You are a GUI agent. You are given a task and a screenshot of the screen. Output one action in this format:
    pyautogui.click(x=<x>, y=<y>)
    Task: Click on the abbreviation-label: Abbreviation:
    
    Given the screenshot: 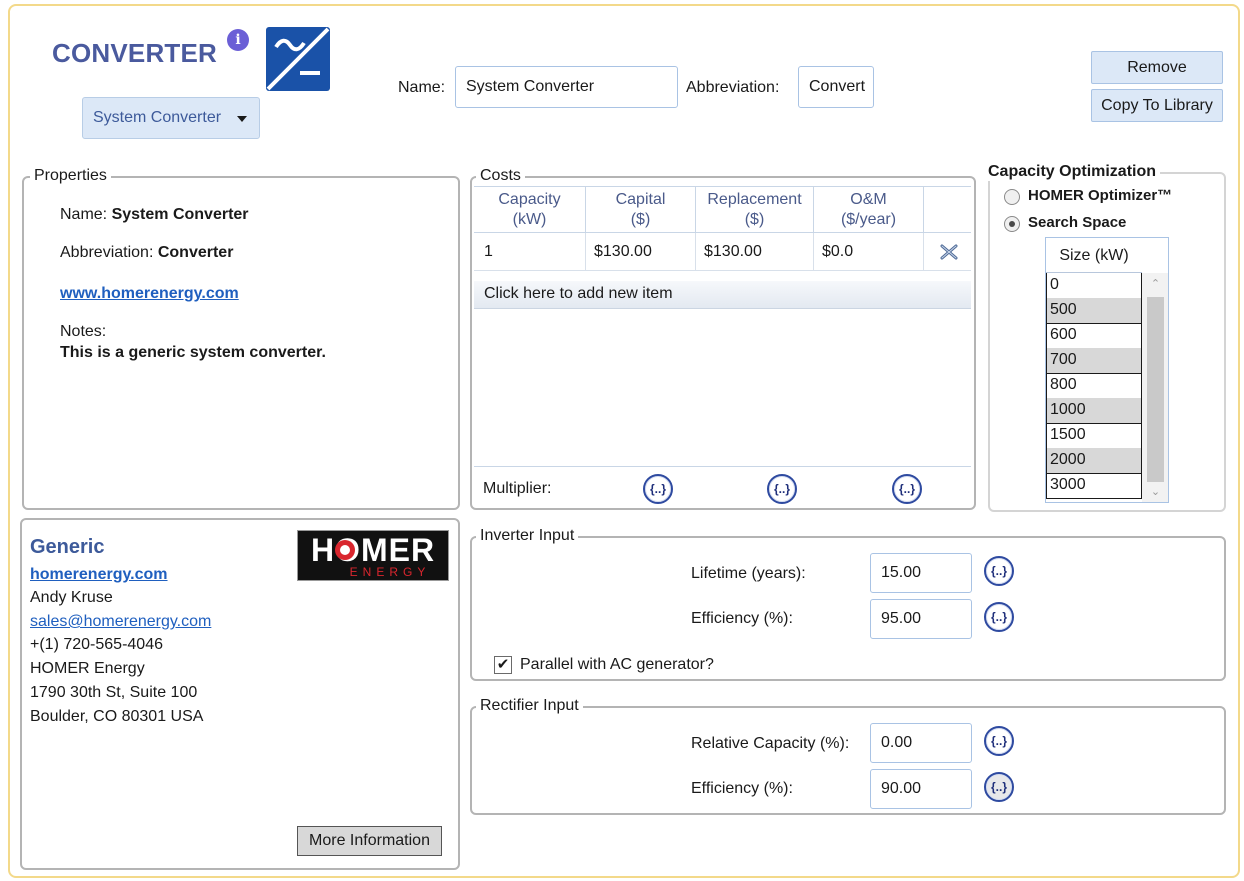 What is the action you would take?
    pyautogui.click(x=733, y=87)
    